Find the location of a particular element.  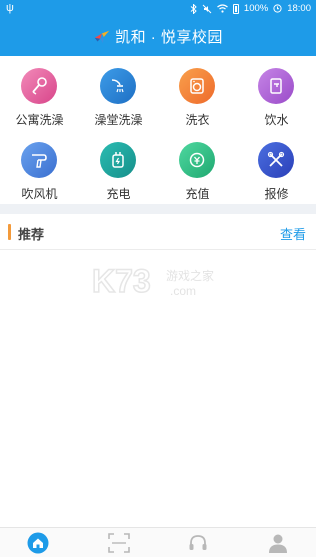

tab-home is located at coordinates (38, 543).